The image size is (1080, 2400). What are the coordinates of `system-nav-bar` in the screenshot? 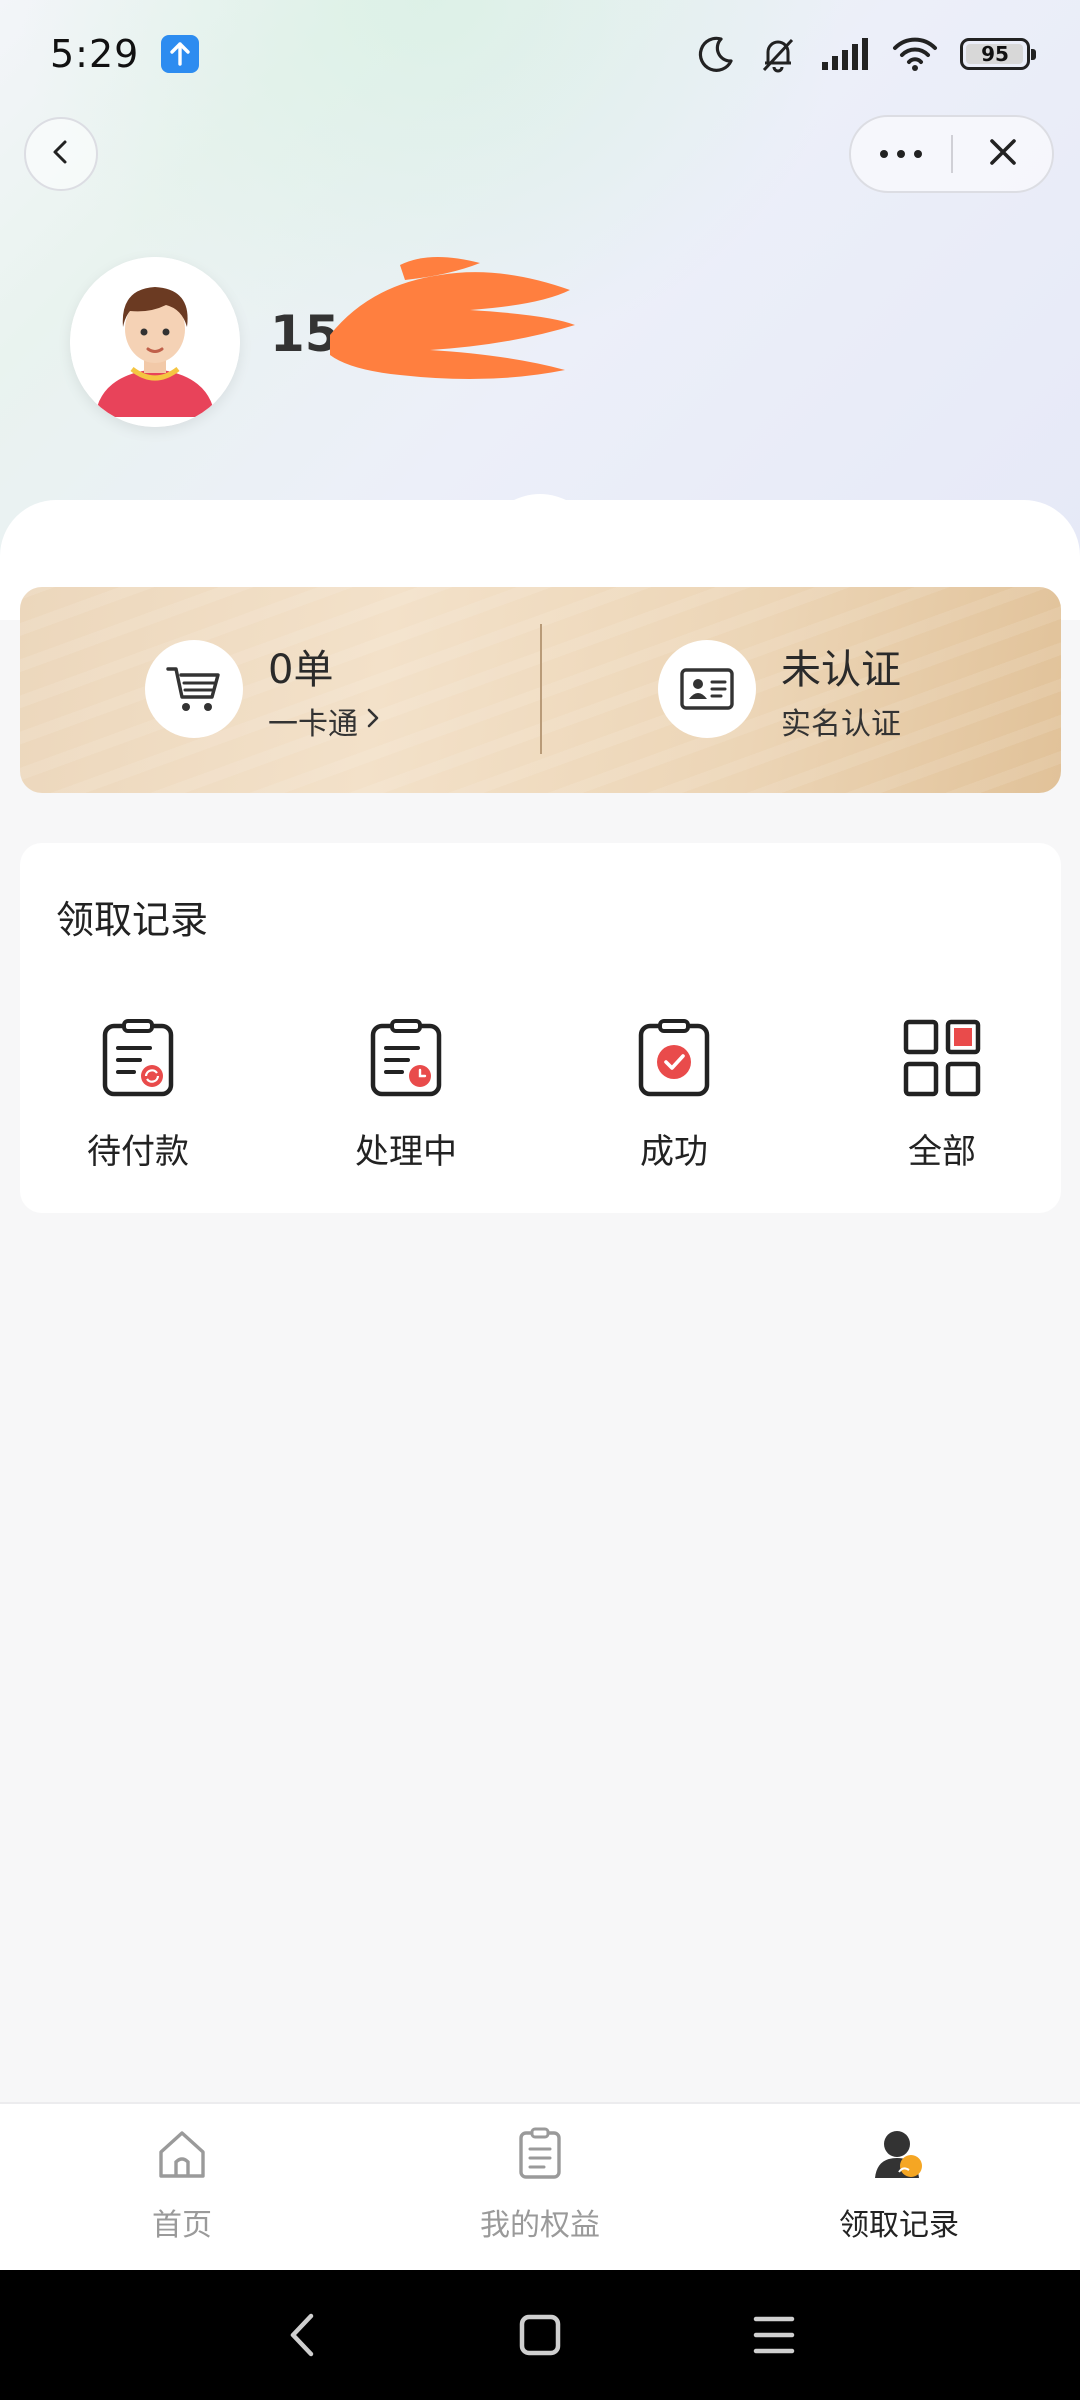 It's located at (540, 2335).